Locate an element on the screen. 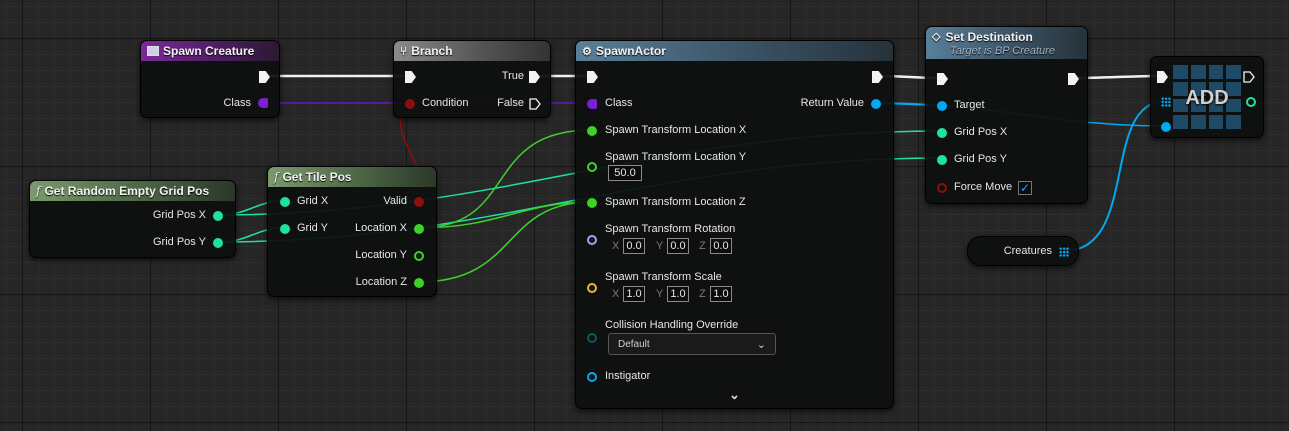 This screenshot has height=431, width=1289. spawn-actor-locy-pin is located at coordinates (592, 167).